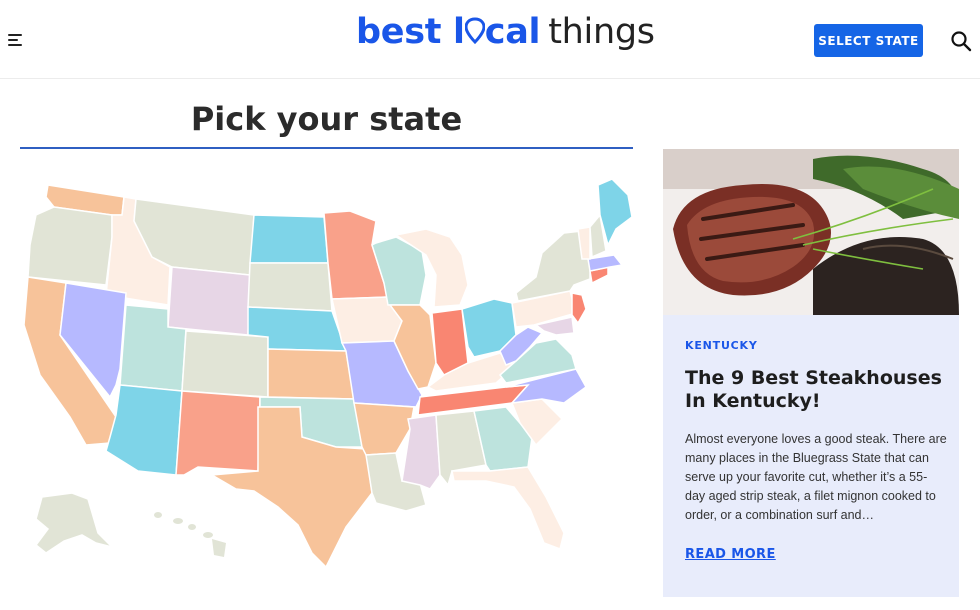 Image resolution: width=980 pixels, height=610 pixels. What do you see at coordinates (553, 266) in the screenshot?
I see `state-new-york` at bounding box center [553, 266].